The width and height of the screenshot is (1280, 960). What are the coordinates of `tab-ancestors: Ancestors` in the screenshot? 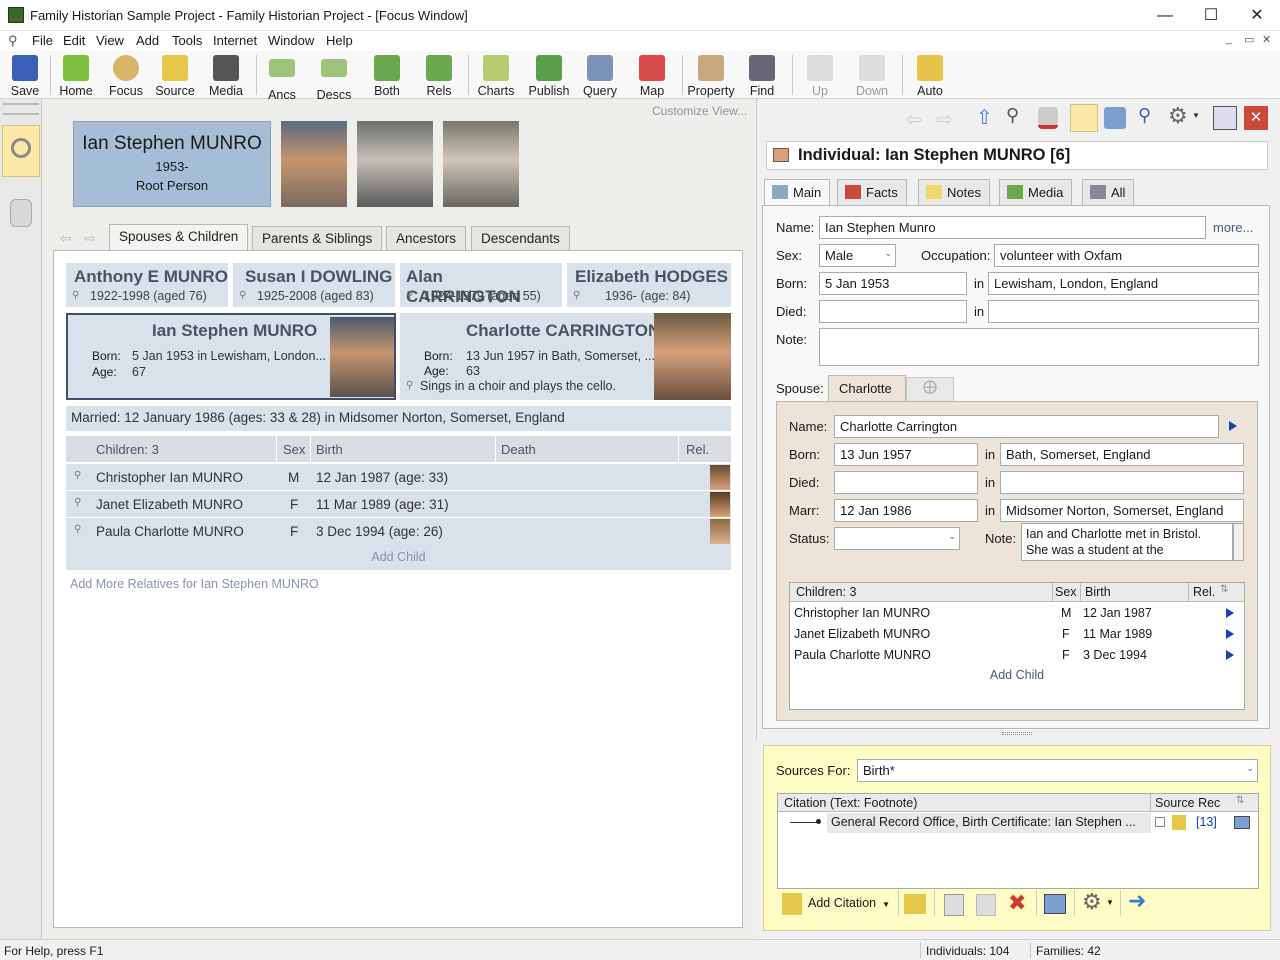 It's located at (426, 238).